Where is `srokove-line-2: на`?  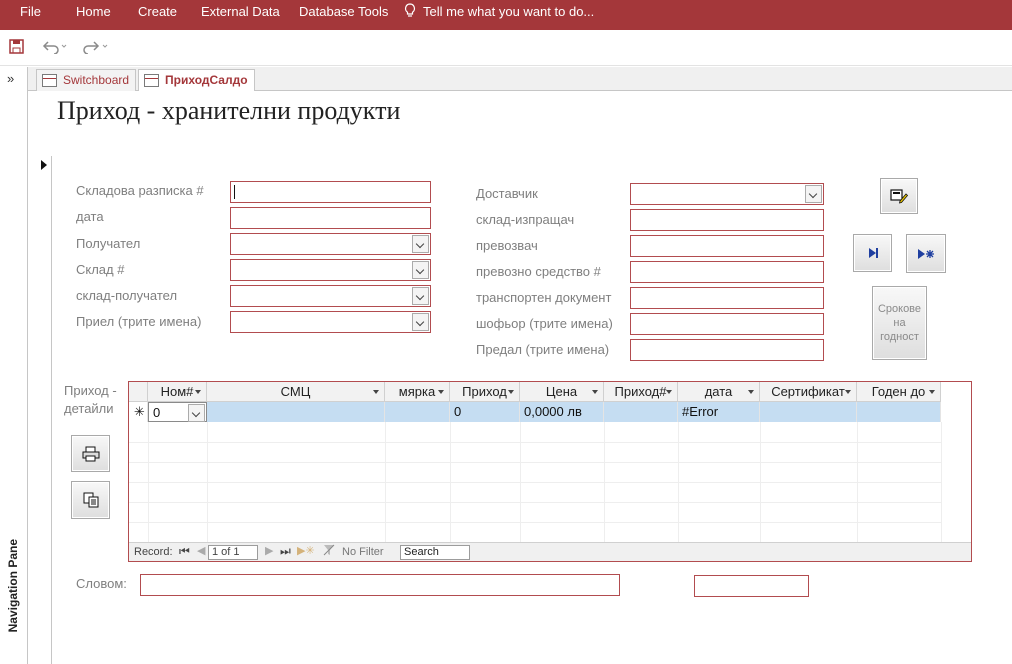 srokove-line-2: на is located at coordinates (899, 323).